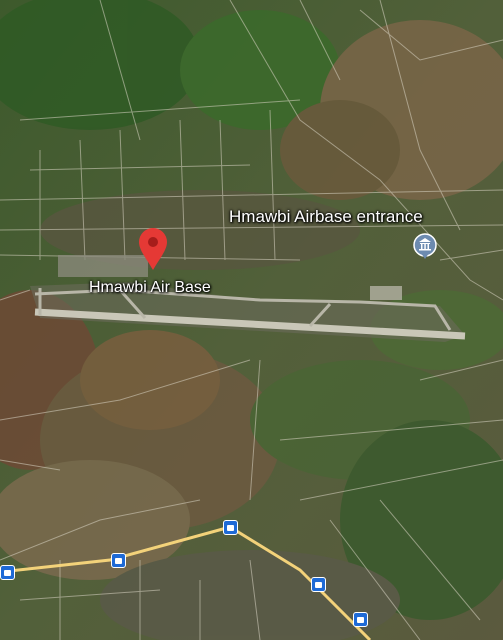 The width and height of the screenshot is (503, 640). What do you see at coordinates (326, 217) in the screenshot?
I see `airbase-entrance-label: Hmawbi Airbase entrance` at bounding box center [326, 217].